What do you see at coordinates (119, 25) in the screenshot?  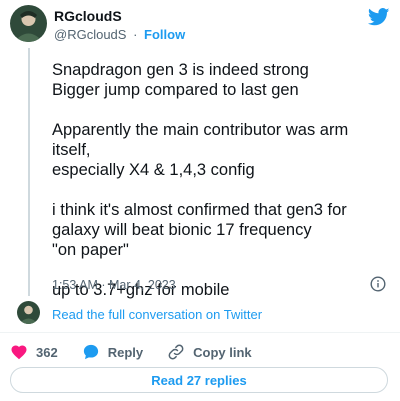 I see `author-block: RGcloudS @RGcloudS · Follow` at bounding box center [119, 25].